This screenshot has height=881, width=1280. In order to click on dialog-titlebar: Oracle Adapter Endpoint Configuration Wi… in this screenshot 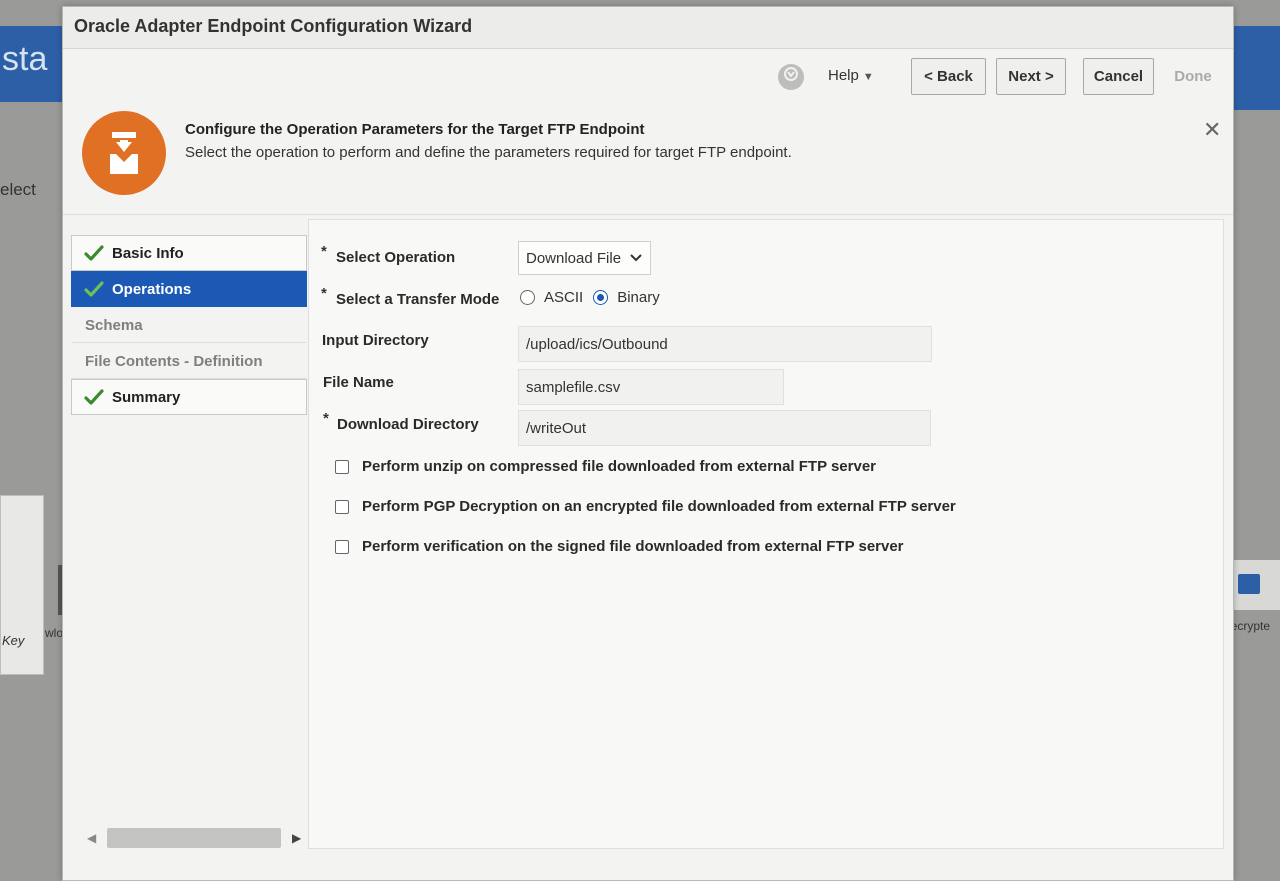, I will do `click(648, 28)`.